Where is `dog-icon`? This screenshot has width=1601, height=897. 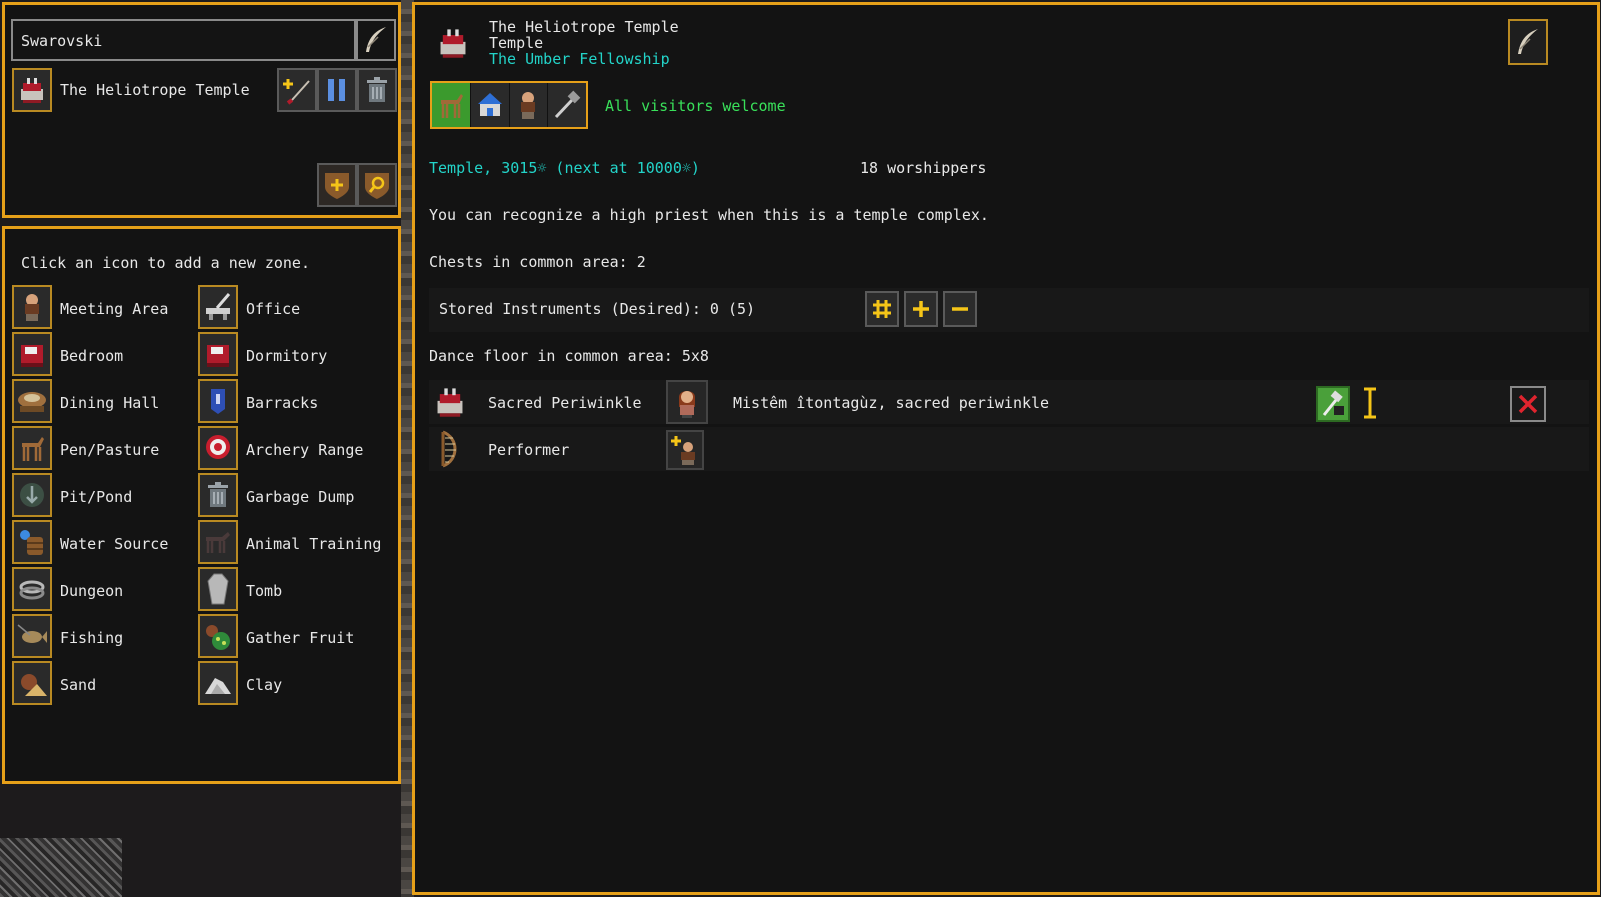
dog-icon is located at coordinates (218, 542).